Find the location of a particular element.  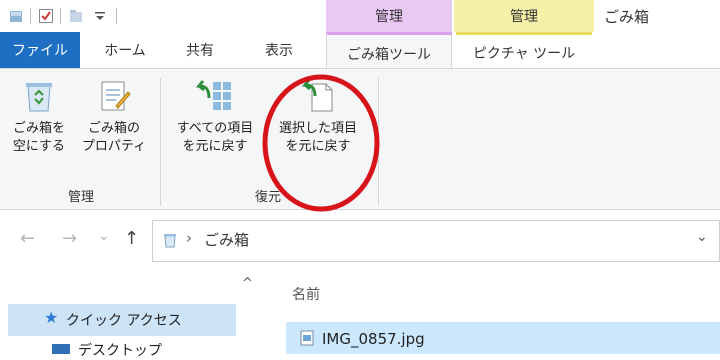

recycle-bin-breadcrumb-icon is located at coordinates (170, 241).